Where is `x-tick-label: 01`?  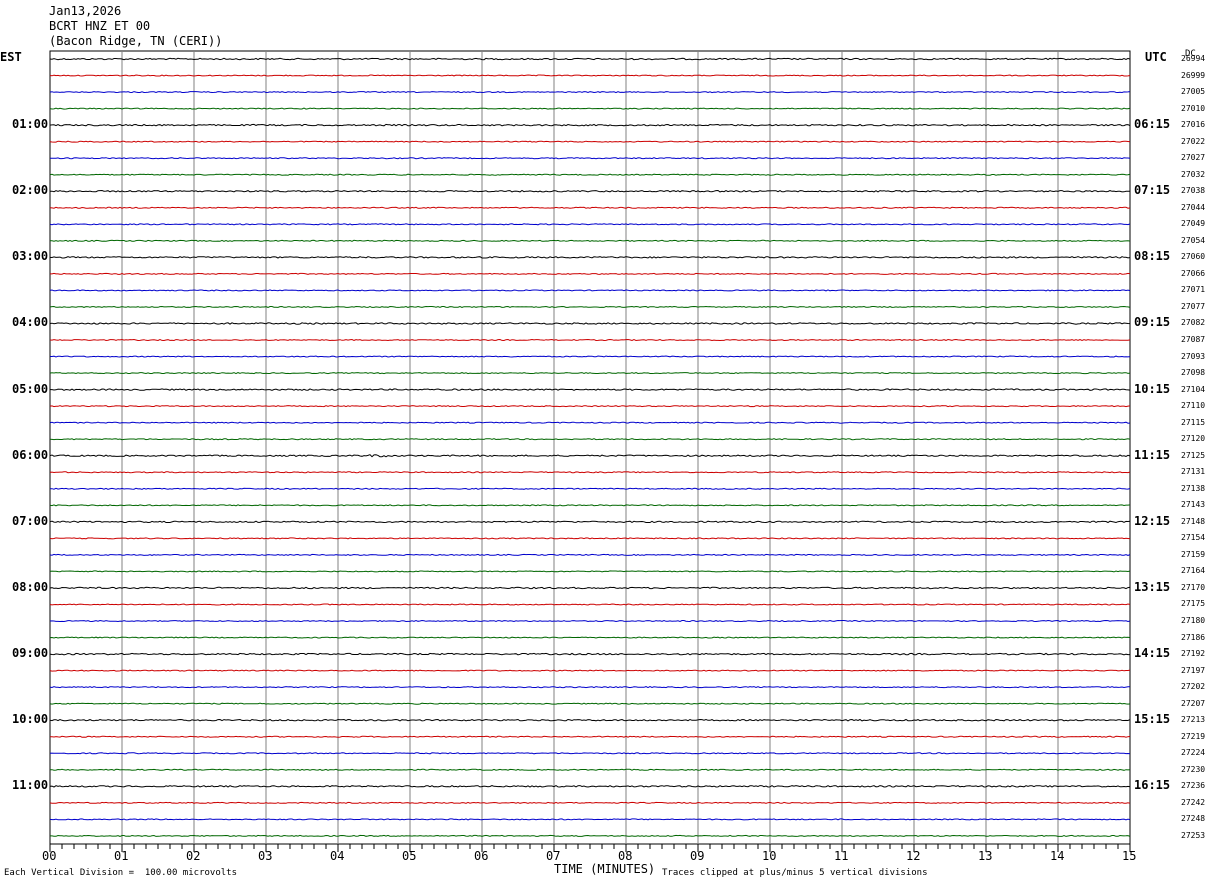 x-tick-label: 01 is located at coordinates (121, 856).